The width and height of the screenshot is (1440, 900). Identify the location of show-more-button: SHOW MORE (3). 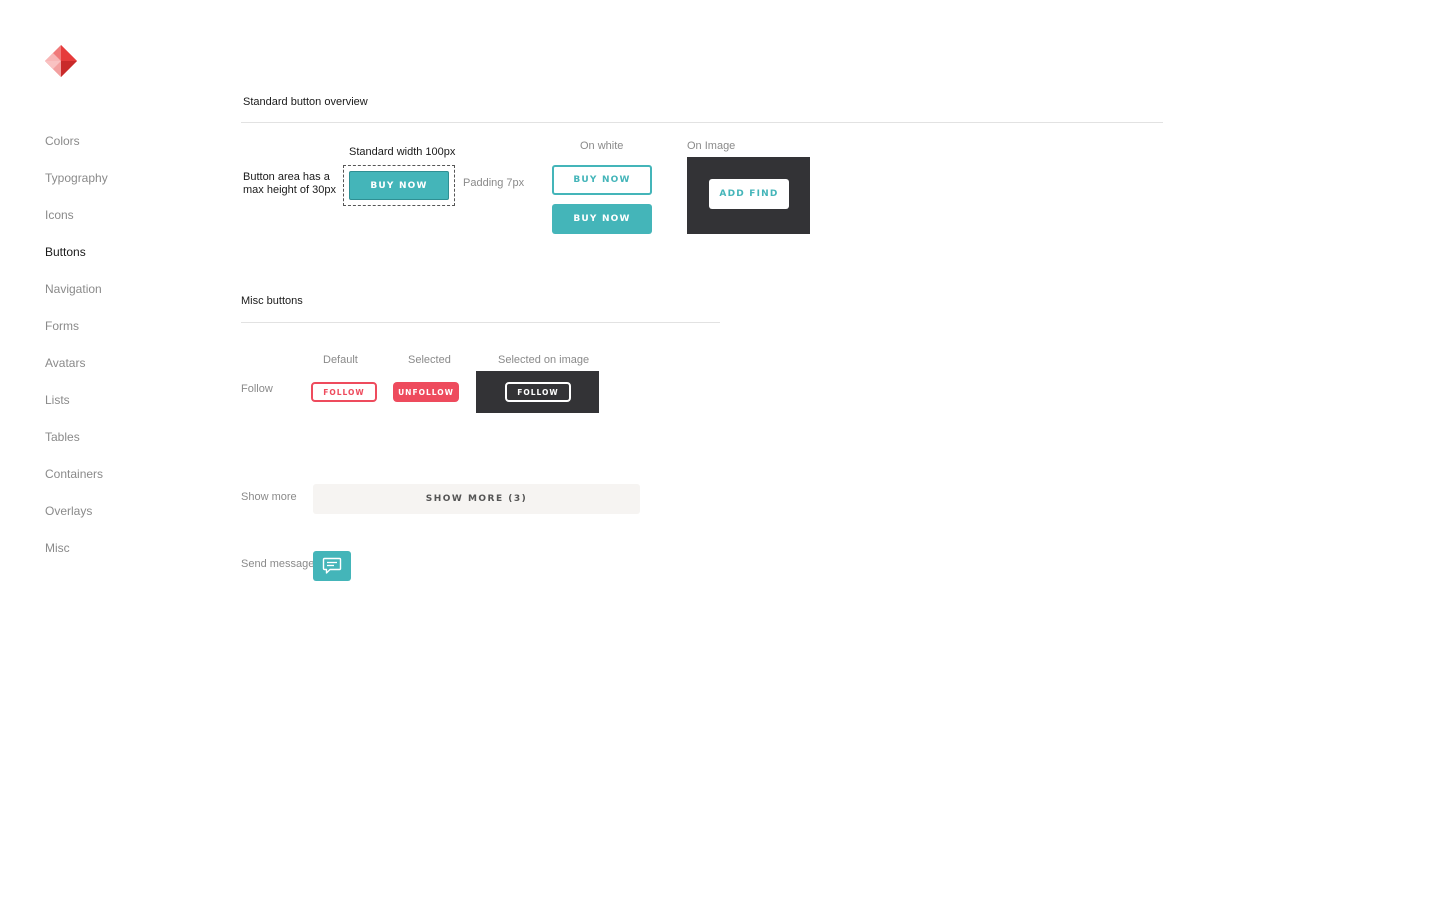
(476, 499).